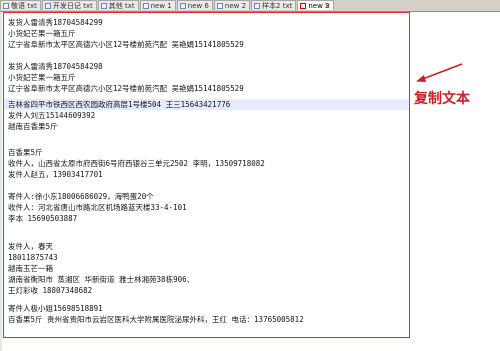 The height and width of the screenshot is (351, 500). Describe the element at coordinates (33, 257) in the screenshot. I see `editor-line: 18011875743` at that location.